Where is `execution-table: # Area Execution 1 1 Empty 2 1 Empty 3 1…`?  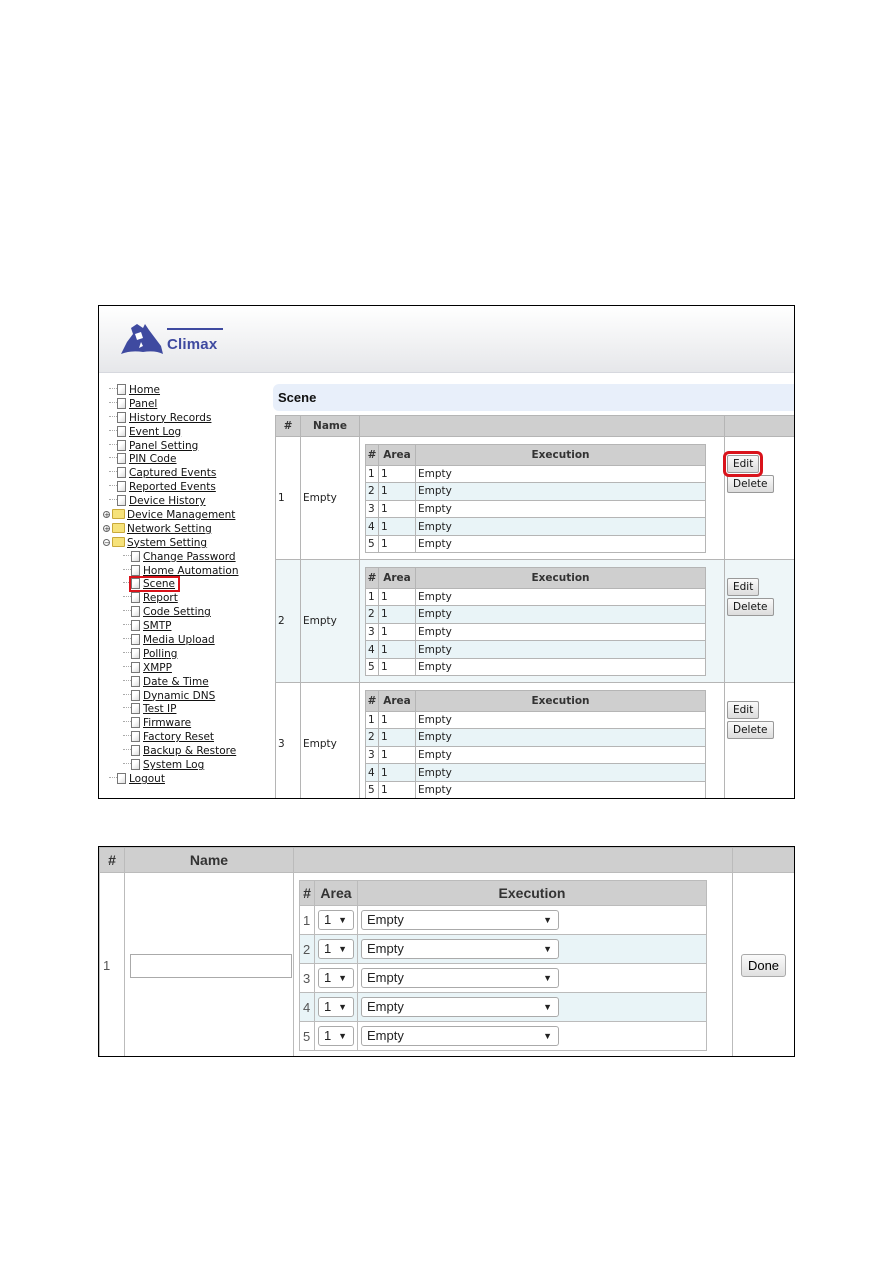
execution-table: # Area Execution 1 1 Empty 2 1 Empty 3 1… is located at coordinates (535, 498).